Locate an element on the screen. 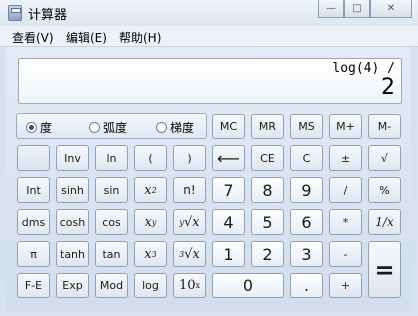  mc-button: MC is located at coordinates (228, 126).